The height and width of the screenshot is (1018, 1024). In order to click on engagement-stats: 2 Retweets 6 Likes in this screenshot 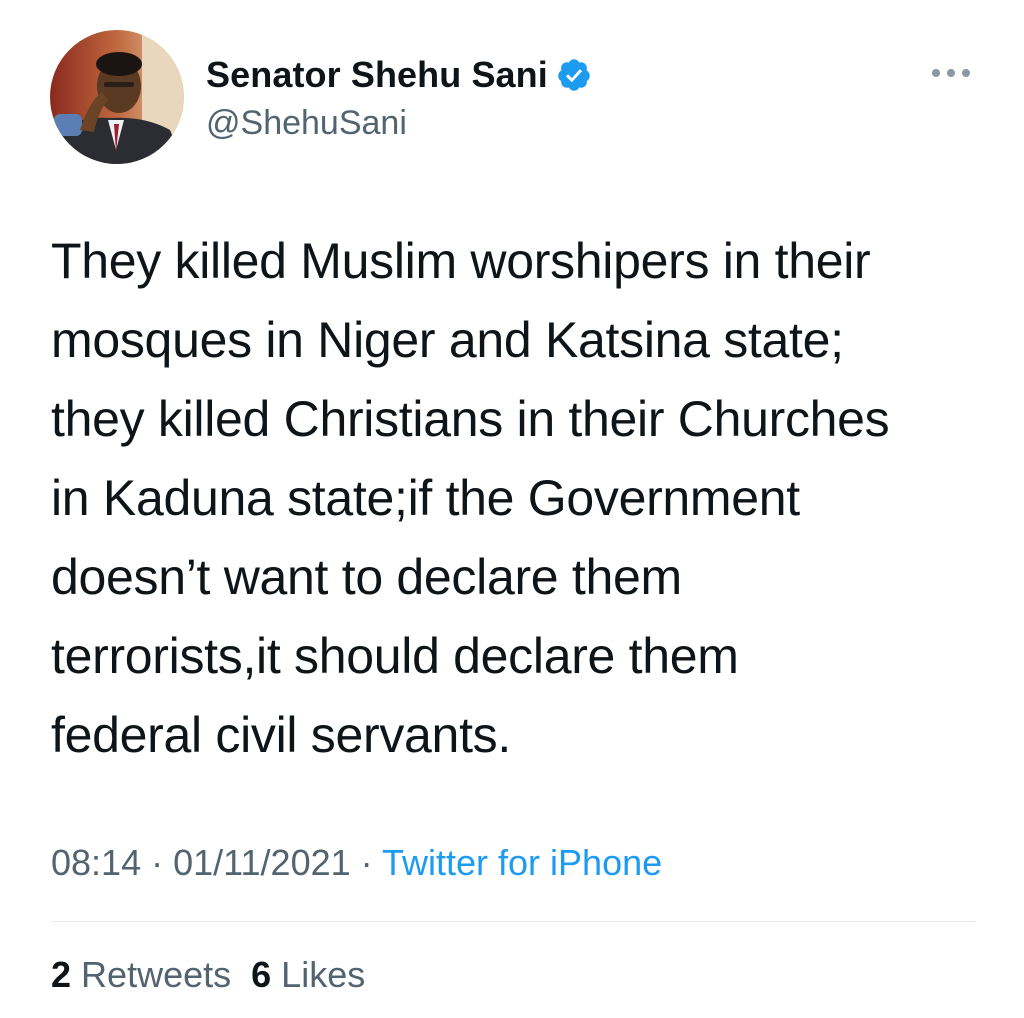, I will do `click(208, 975)`.